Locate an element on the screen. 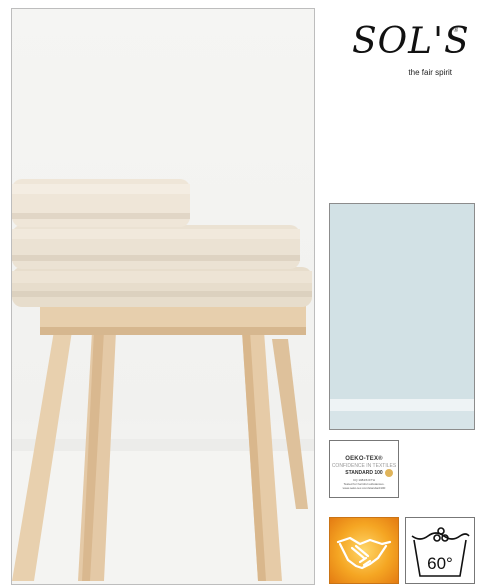 This screenshot has height=588, width=480. logo-wordmark: SOL'S is located at coordinates (411, 41).